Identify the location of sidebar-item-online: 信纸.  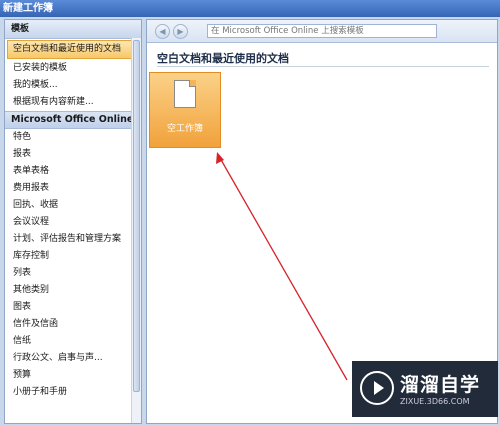
(73, 341).